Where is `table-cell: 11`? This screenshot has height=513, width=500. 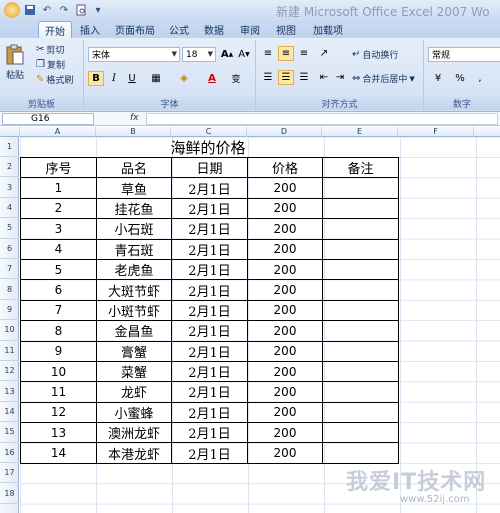
table-cell: 11 is located at coordinates (58, 392).